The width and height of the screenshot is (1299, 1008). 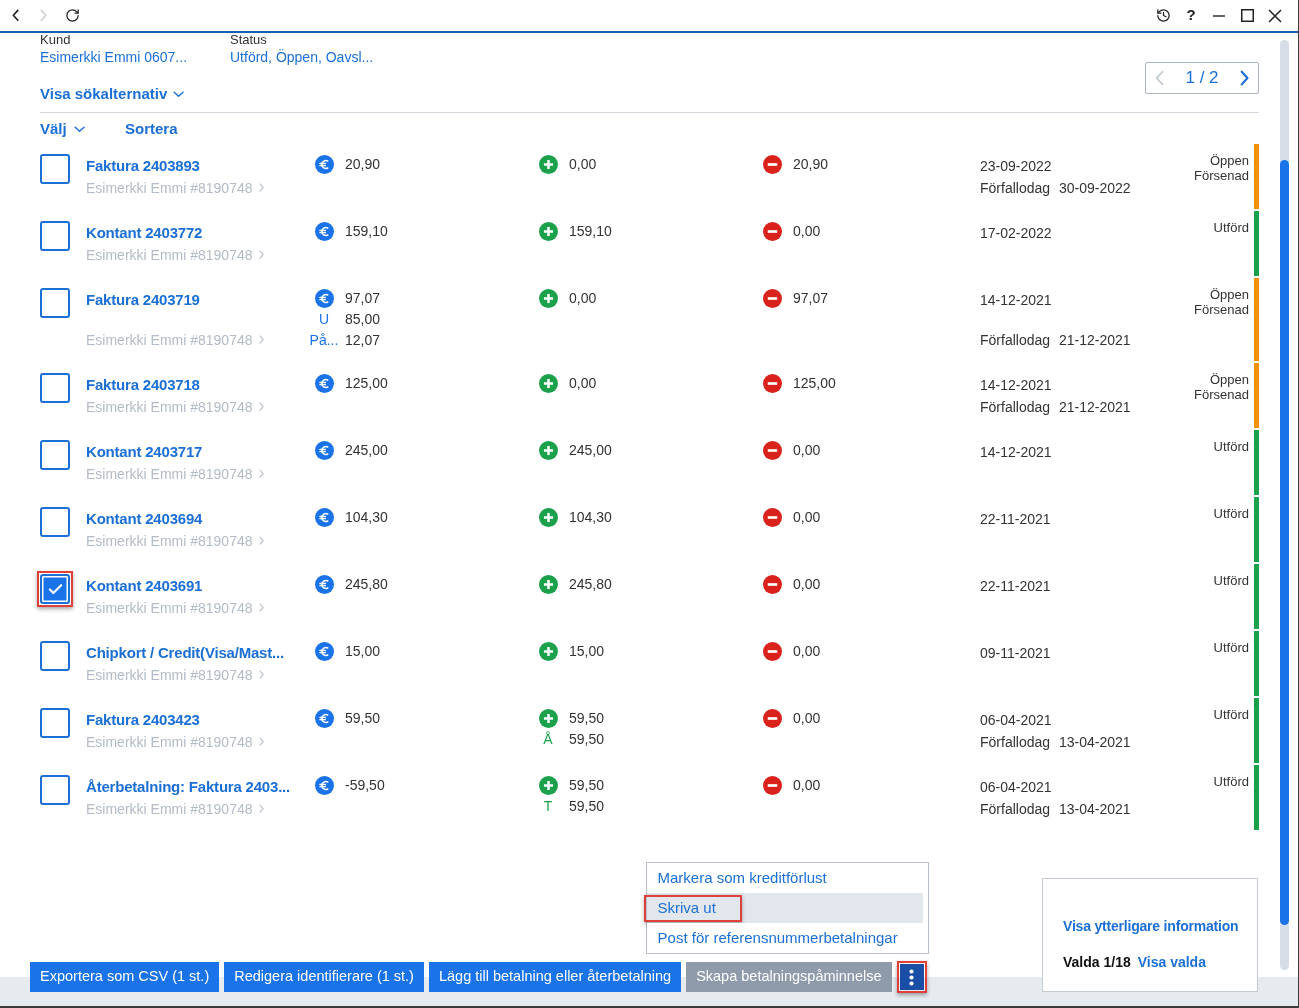 What do you see at coordinates (144, 586) in the screenshot?
I see `item-title-link: Kontant 2403691` at bounding box center [144, 586].